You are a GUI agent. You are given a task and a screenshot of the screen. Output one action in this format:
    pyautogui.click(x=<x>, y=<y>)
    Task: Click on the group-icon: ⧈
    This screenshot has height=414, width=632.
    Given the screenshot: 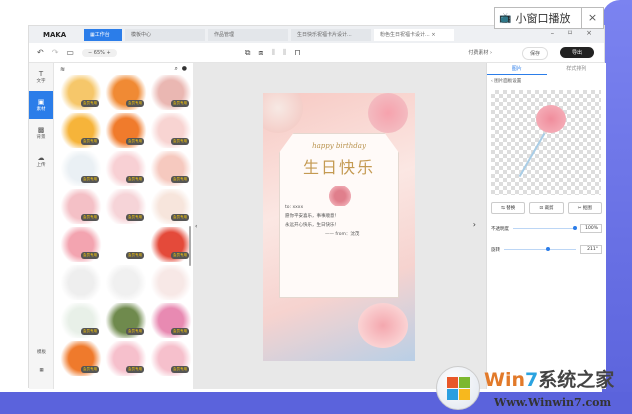 What is the action you would take?
    pyautogui.click(x=260, y=53)
    